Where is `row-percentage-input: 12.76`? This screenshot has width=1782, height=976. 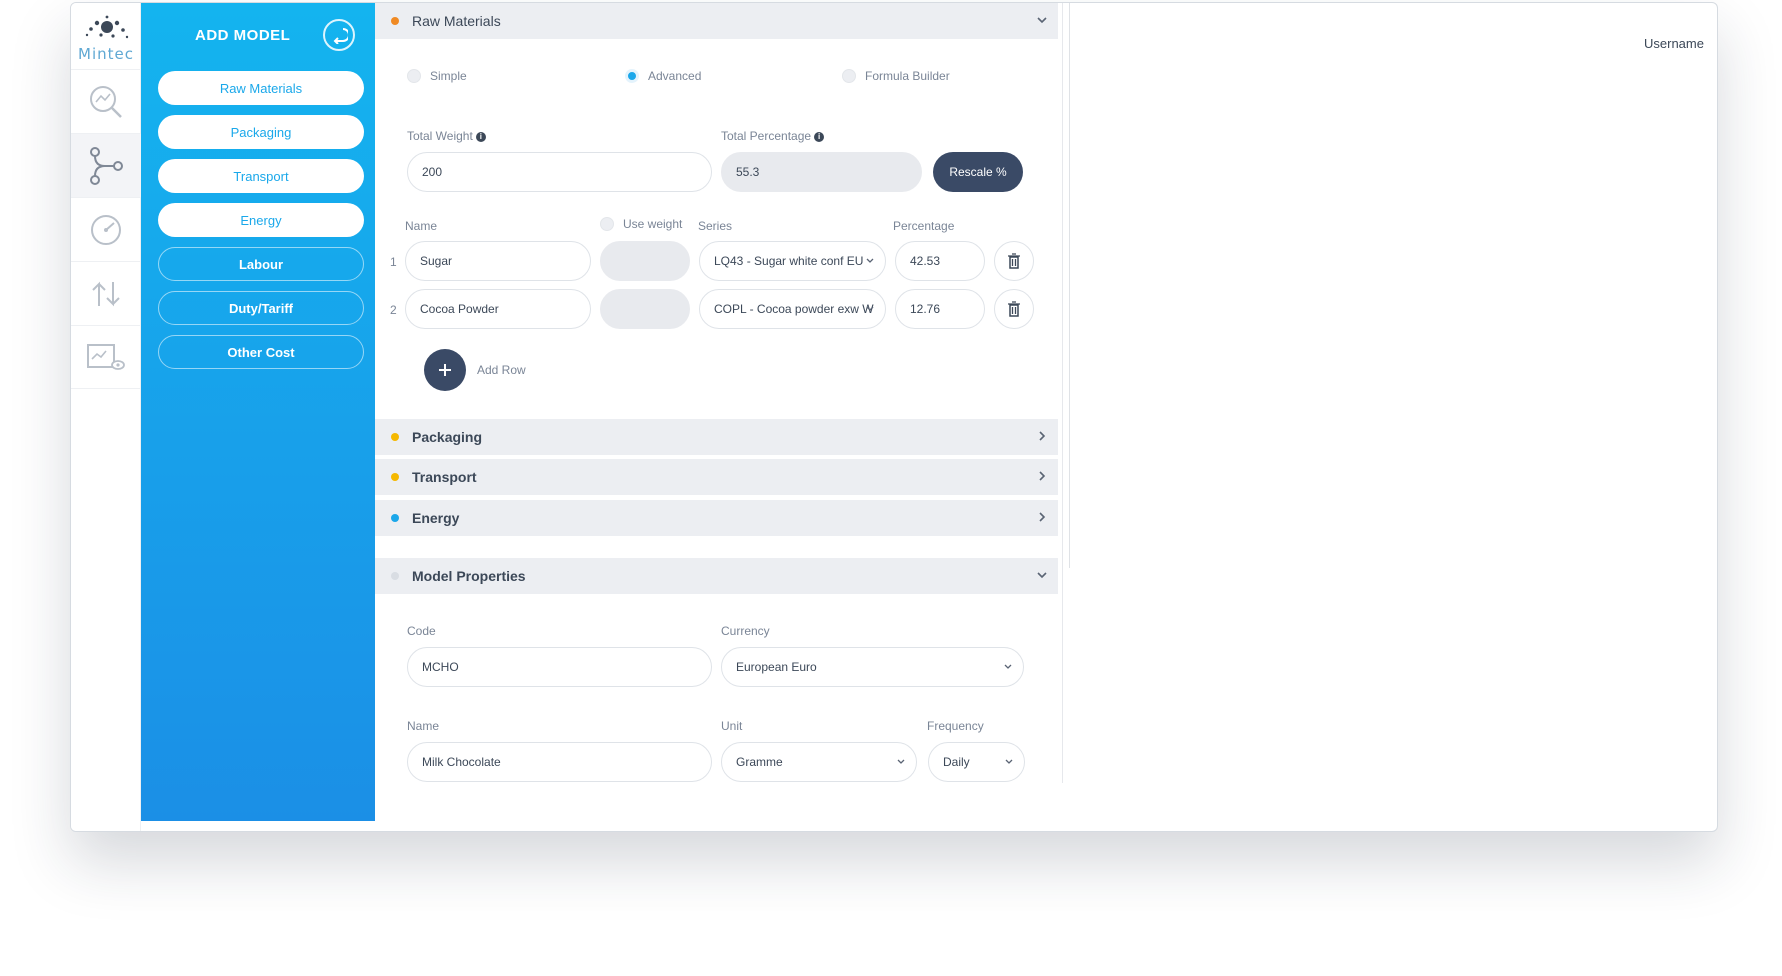
row-percentage-input: 12.76 is located at coordinates (940, 309).